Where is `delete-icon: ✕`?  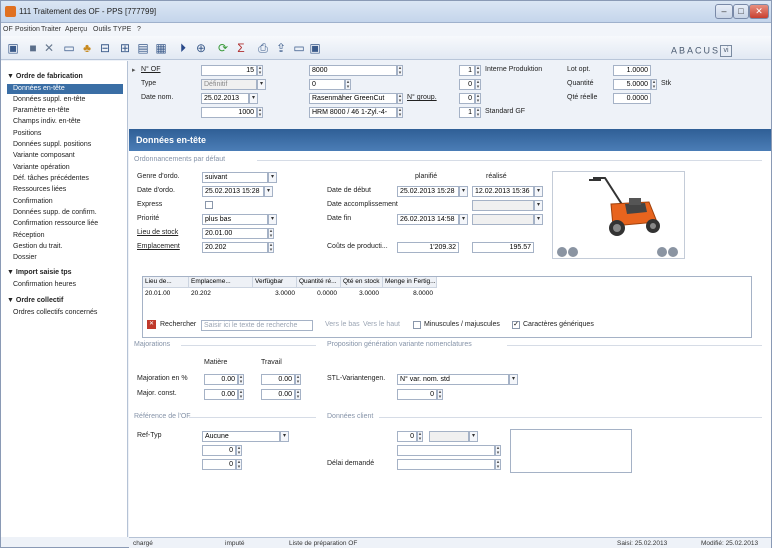 delete-icon: ✕ is located at coordinates (49, 48).